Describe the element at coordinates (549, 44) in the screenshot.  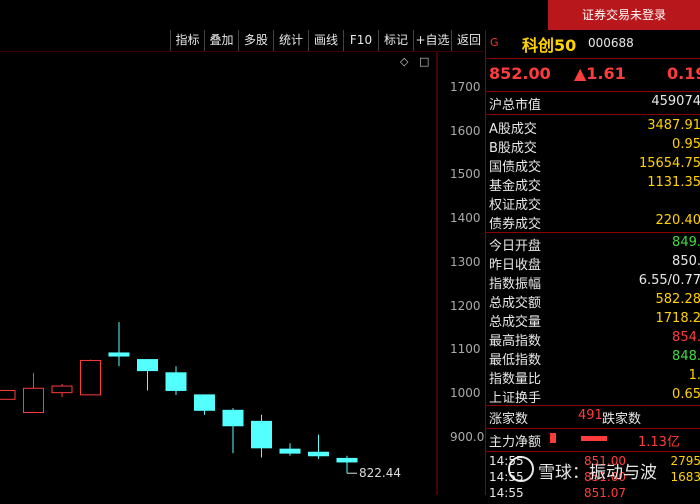
I see `index-name: 科创50` at that location.